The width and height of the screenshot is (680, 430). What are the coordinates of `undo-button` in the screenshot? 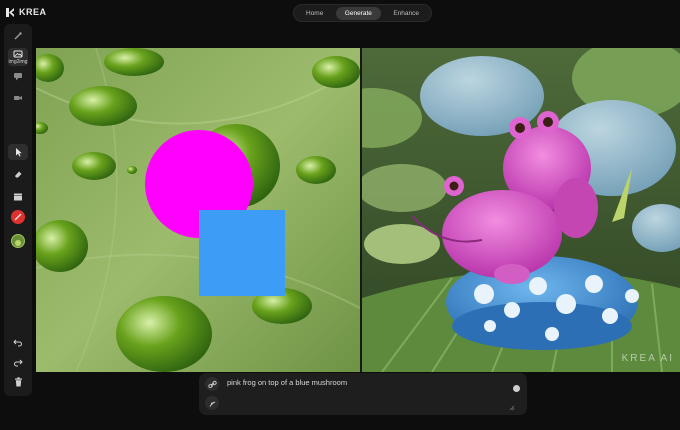 It's located at (18, 342).